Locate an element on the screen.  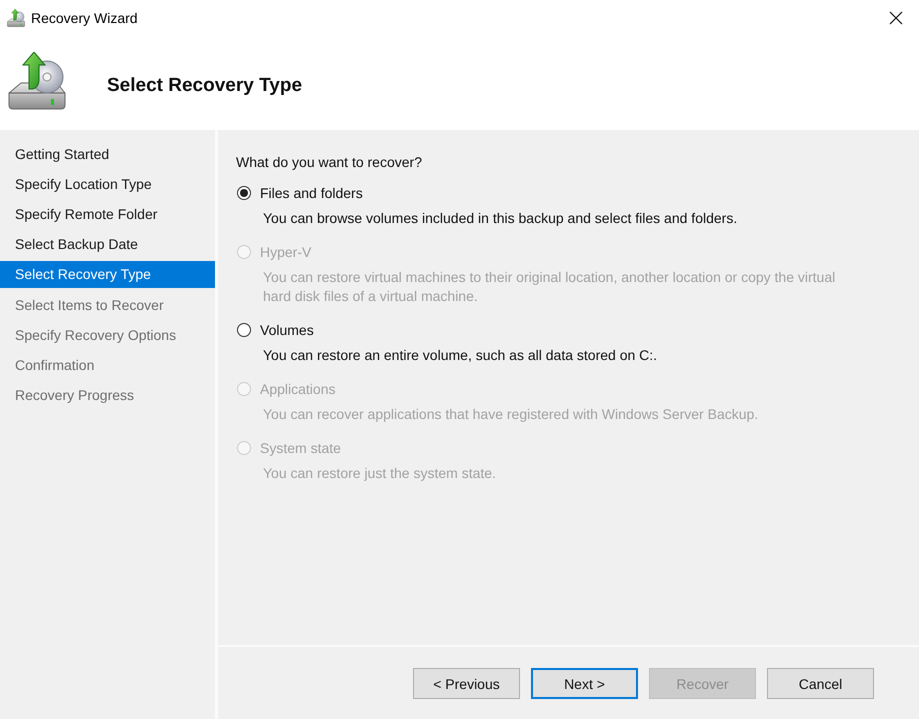
option-description: You can restore just the system state. is located at coordinates (380, 473).